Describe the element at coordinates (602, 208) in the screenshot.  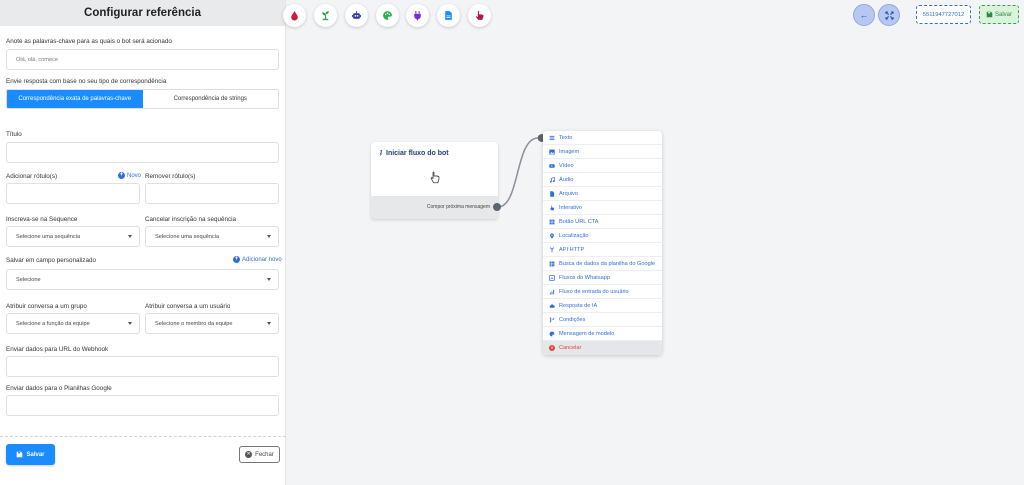
I see `menu-item-interativo: Interativo` at that location.